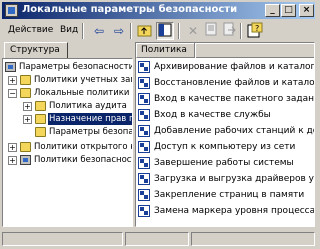  Describe the element at coordinates (83, 160) in the screenshot. I see `tree-node-label: Политики безопасности IP` at that location.